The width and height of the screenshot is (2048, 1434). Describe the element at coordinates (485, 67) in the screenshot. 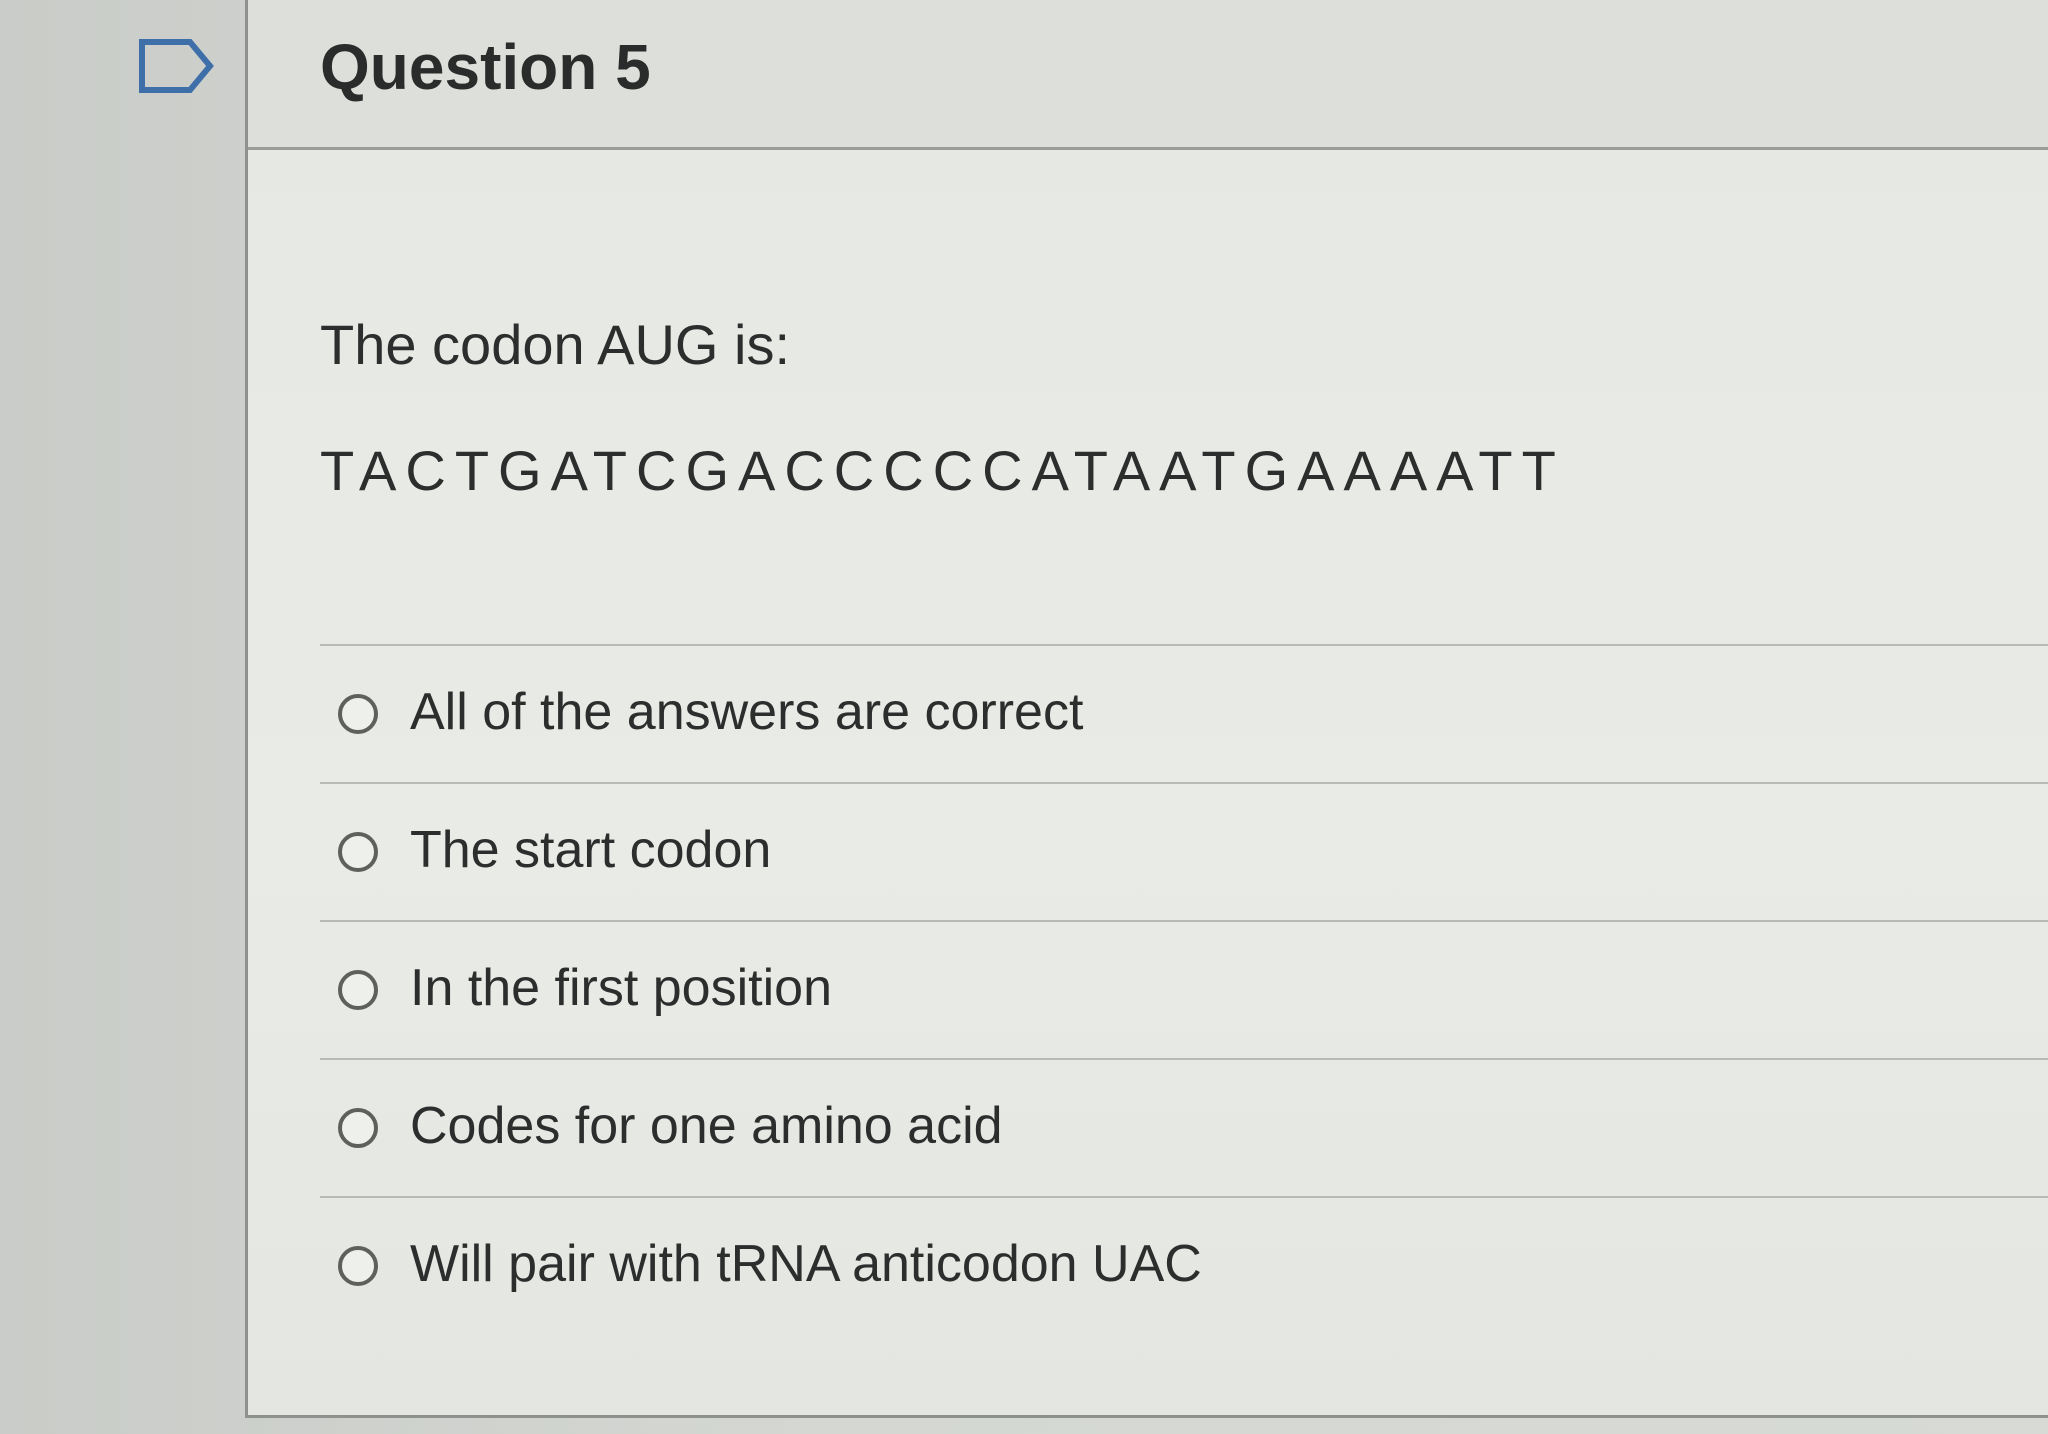

I see `question-title: Question 5` at that location.